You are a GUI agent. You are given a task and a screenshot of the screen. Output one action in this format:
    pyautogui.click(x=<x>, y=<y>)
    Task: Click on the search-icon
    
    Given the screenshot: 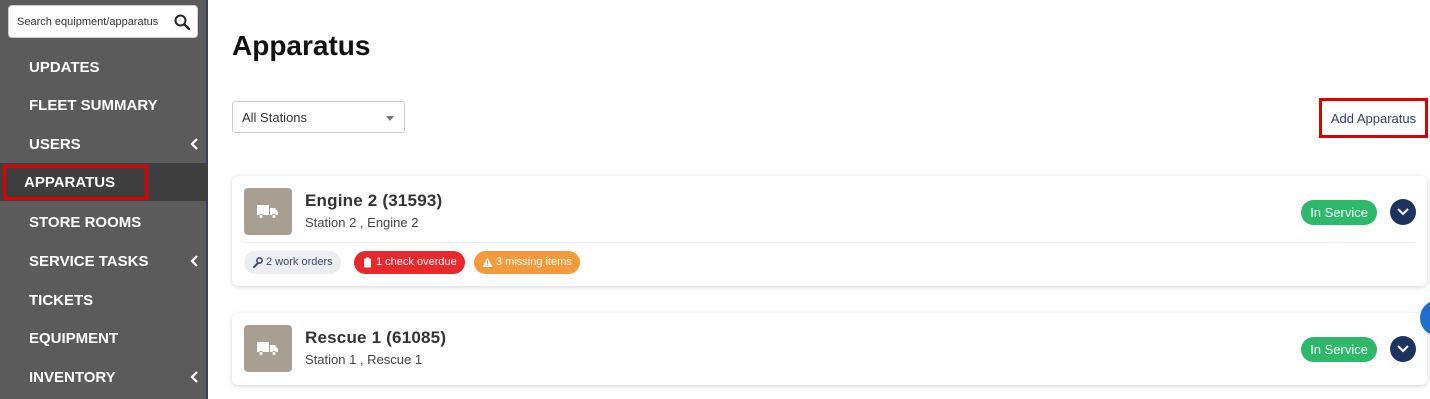 What is the action you would take?
    pyautogui.click(x=182, y=22)
    